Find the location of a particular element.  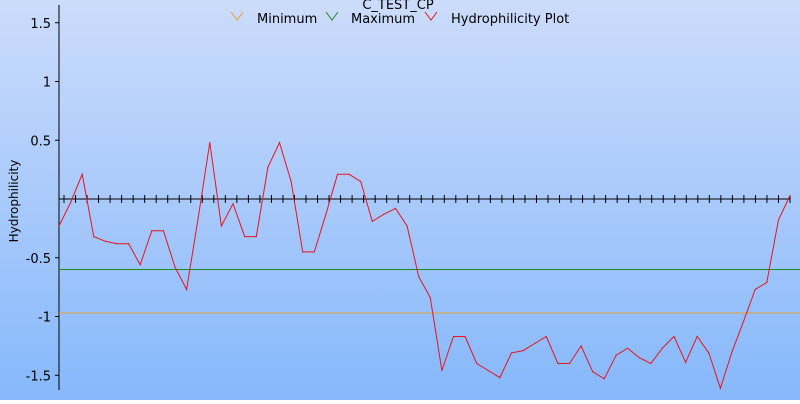

y-axis-label: Hydrophilicity is located at coordinates (14, 201).